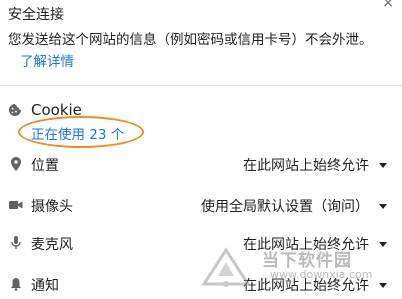  What do you see at coordinates (388, 5) in the screenshot?
I see `close-icon: ×` at bounding box center [388, 5].